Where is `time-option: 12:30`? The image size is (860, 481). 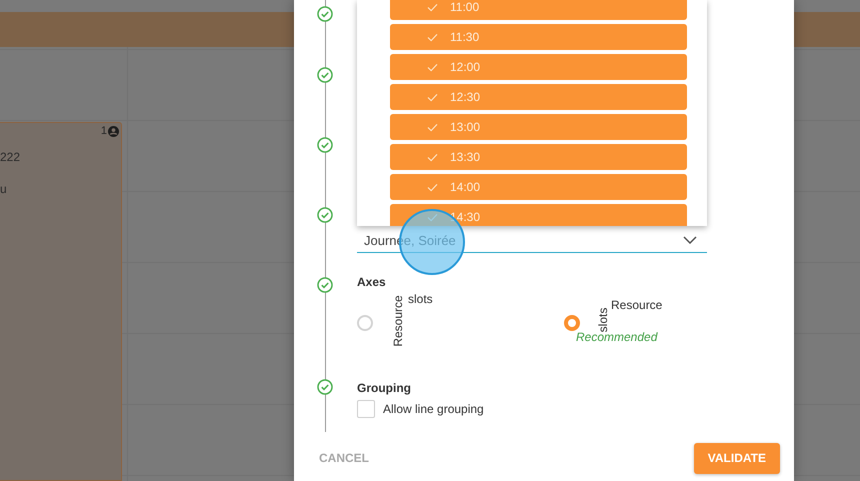
time-option: 12:30 is located at coordinates (538, 97).